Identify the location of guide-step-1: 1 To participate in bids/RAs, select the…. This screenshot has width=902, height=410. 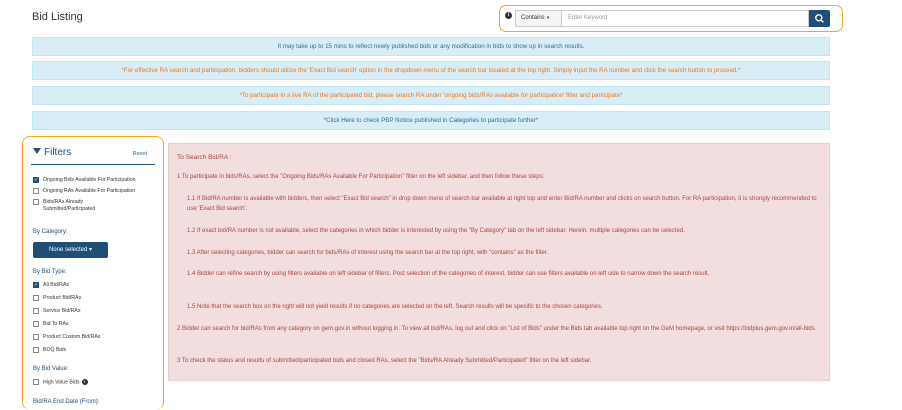
(361, 177).